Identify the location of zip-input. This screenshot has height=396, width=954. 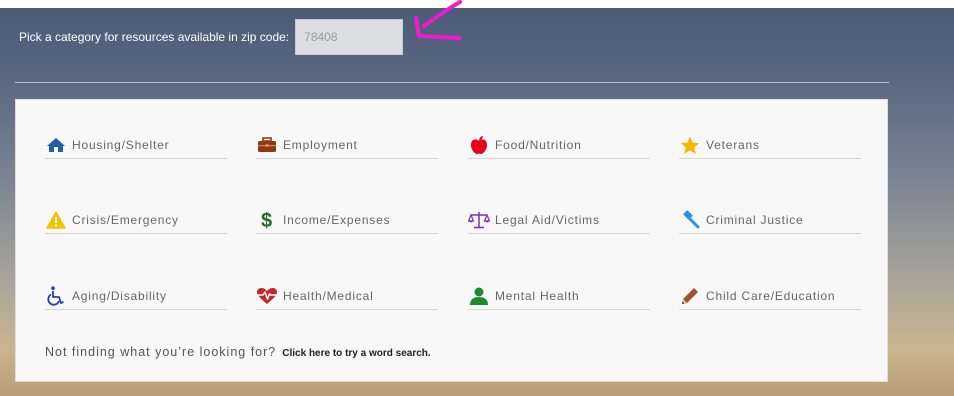
(349, 37).